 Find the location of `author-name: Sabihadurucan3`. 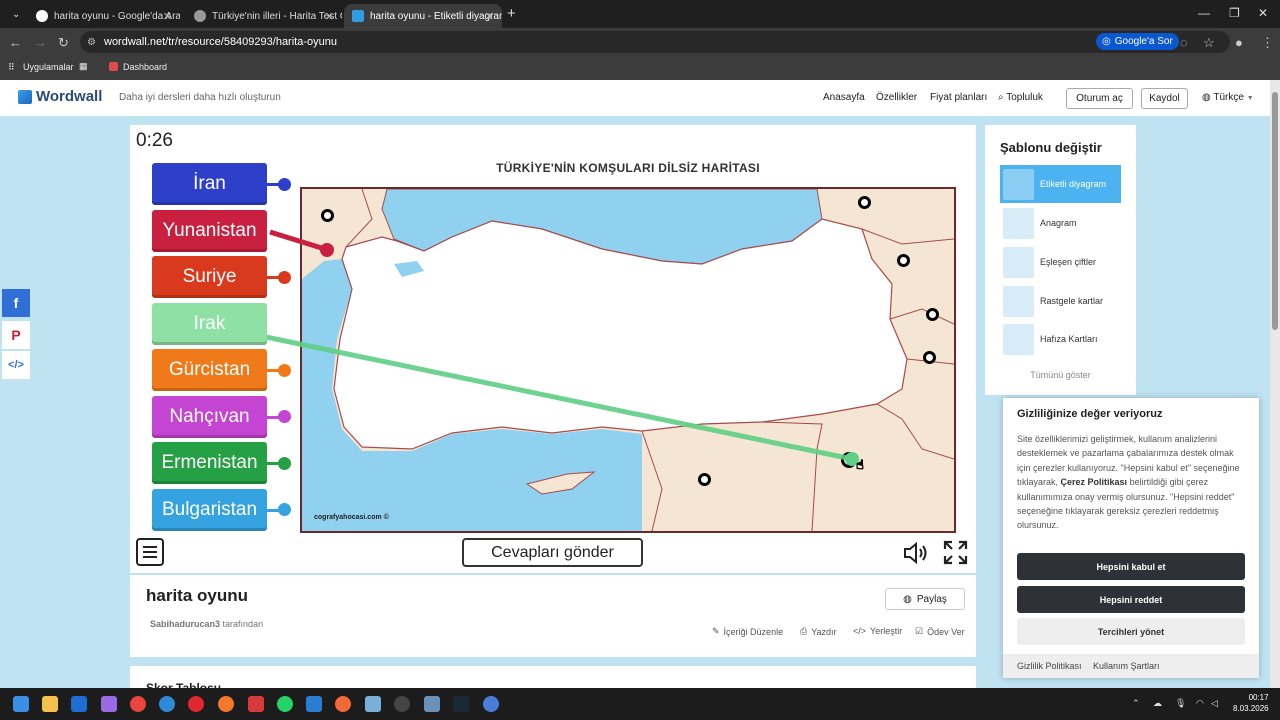

author-name: Sabihadurucan3 is located at coordinates (185, 624).